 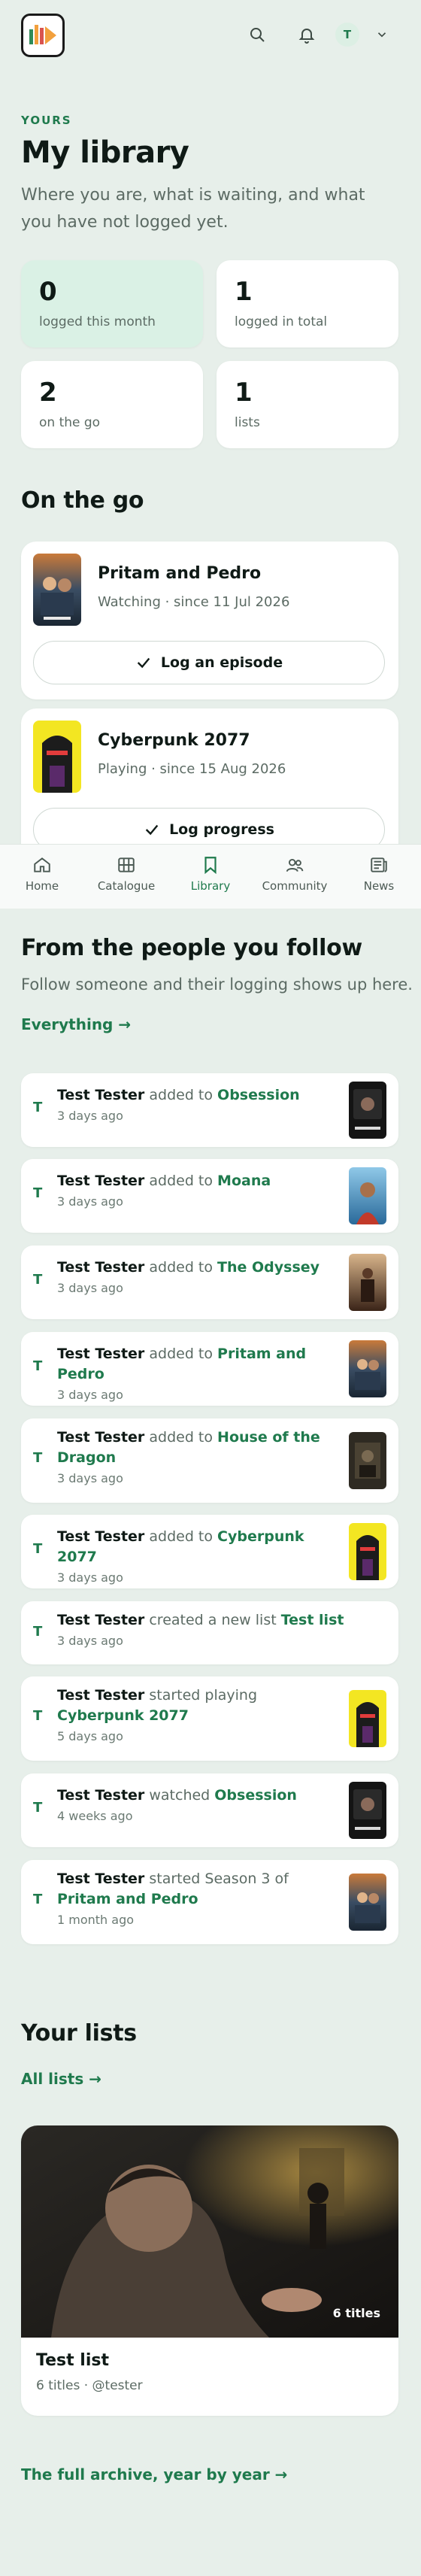 I want to click on nav-label: News, so click(x=379, y=886).